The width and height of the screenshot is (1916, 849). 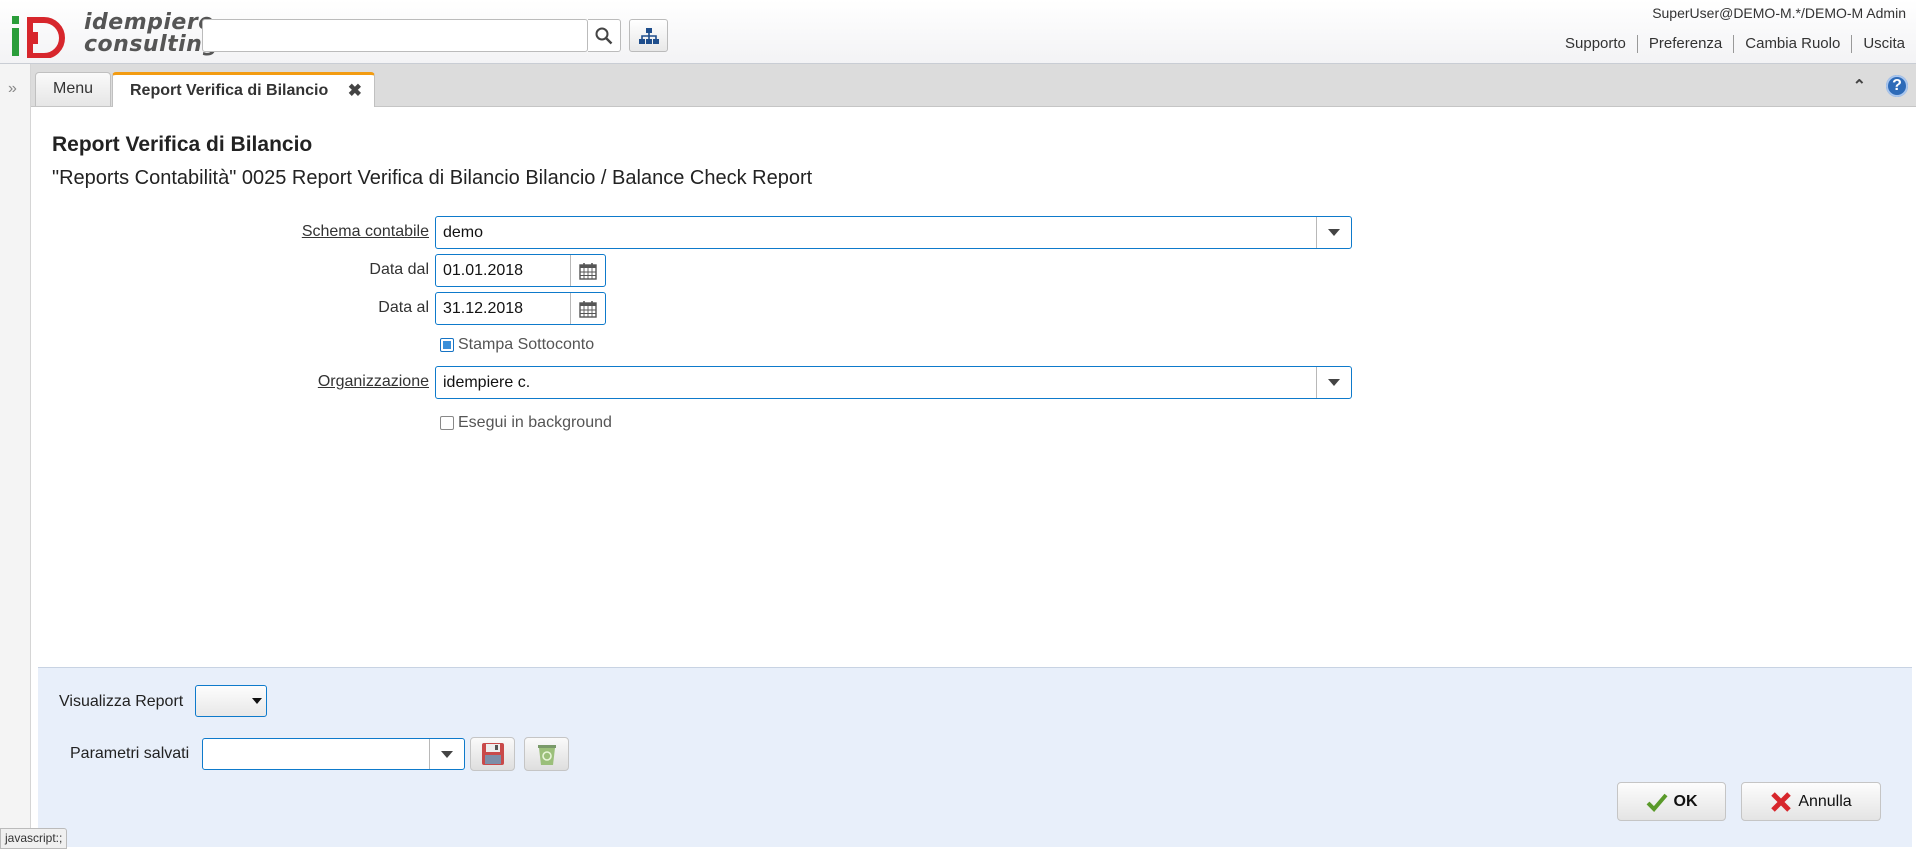 I want to click on link-supporto: Supporto, so click(x=1595, y=44).